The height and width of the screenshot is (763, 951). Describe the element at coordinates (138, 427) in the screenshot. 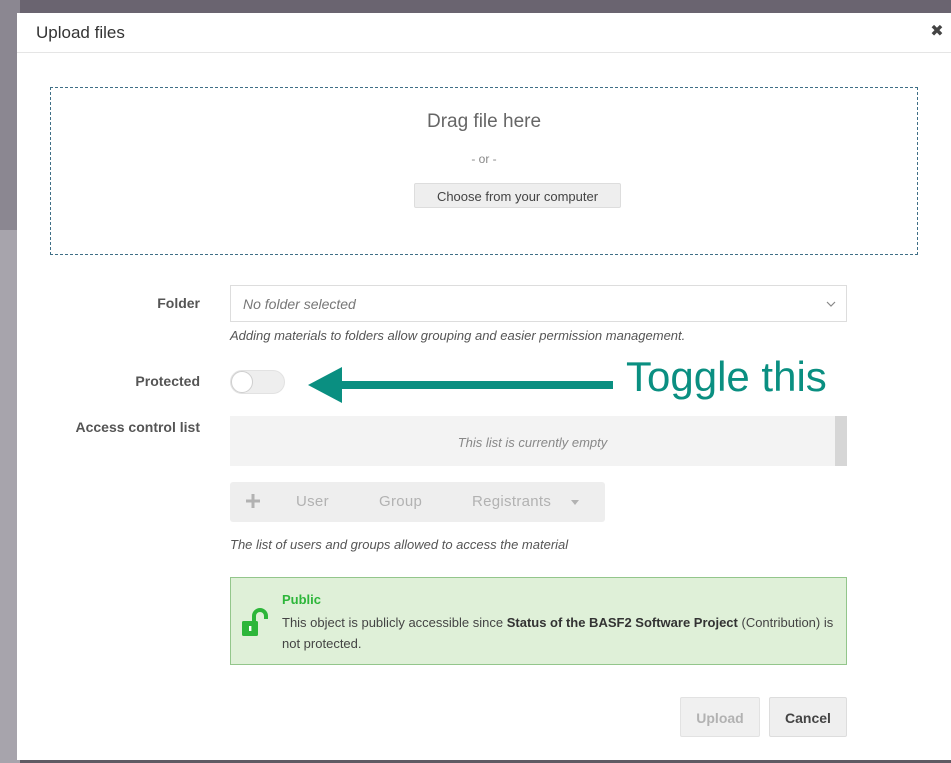

I see `acl-label: Access control list` at that location.